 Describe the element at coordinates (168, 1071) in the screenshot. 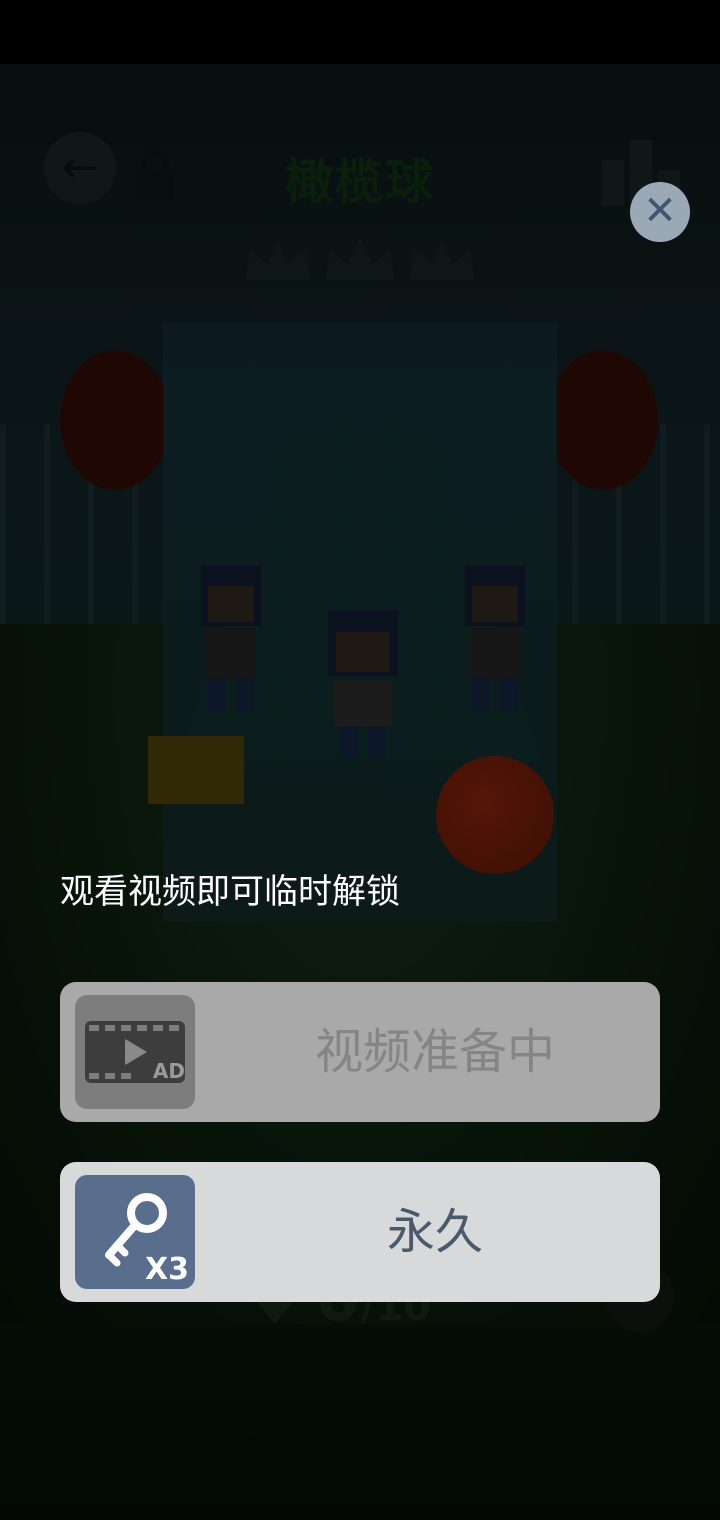

I see `ad-badge: AD` at that location.